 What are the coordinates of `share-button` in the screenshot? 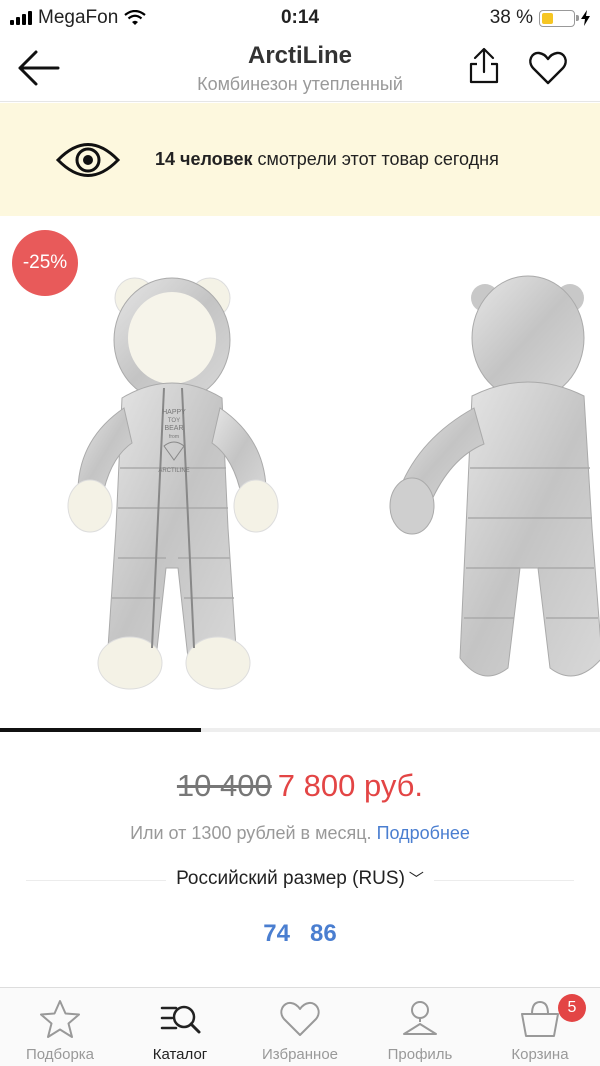 It's located at (484, 66).